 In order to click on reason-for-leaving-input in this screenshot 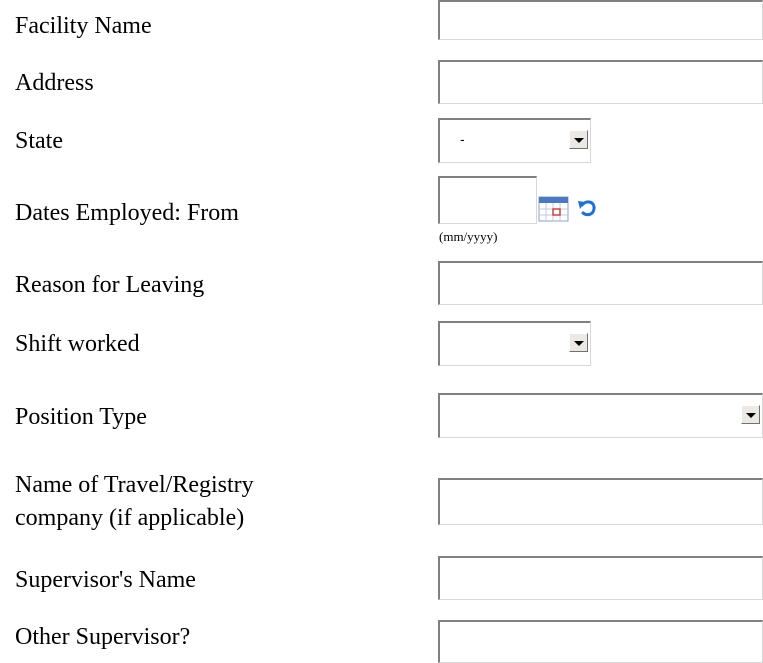, I will do `click(600, 283)`.